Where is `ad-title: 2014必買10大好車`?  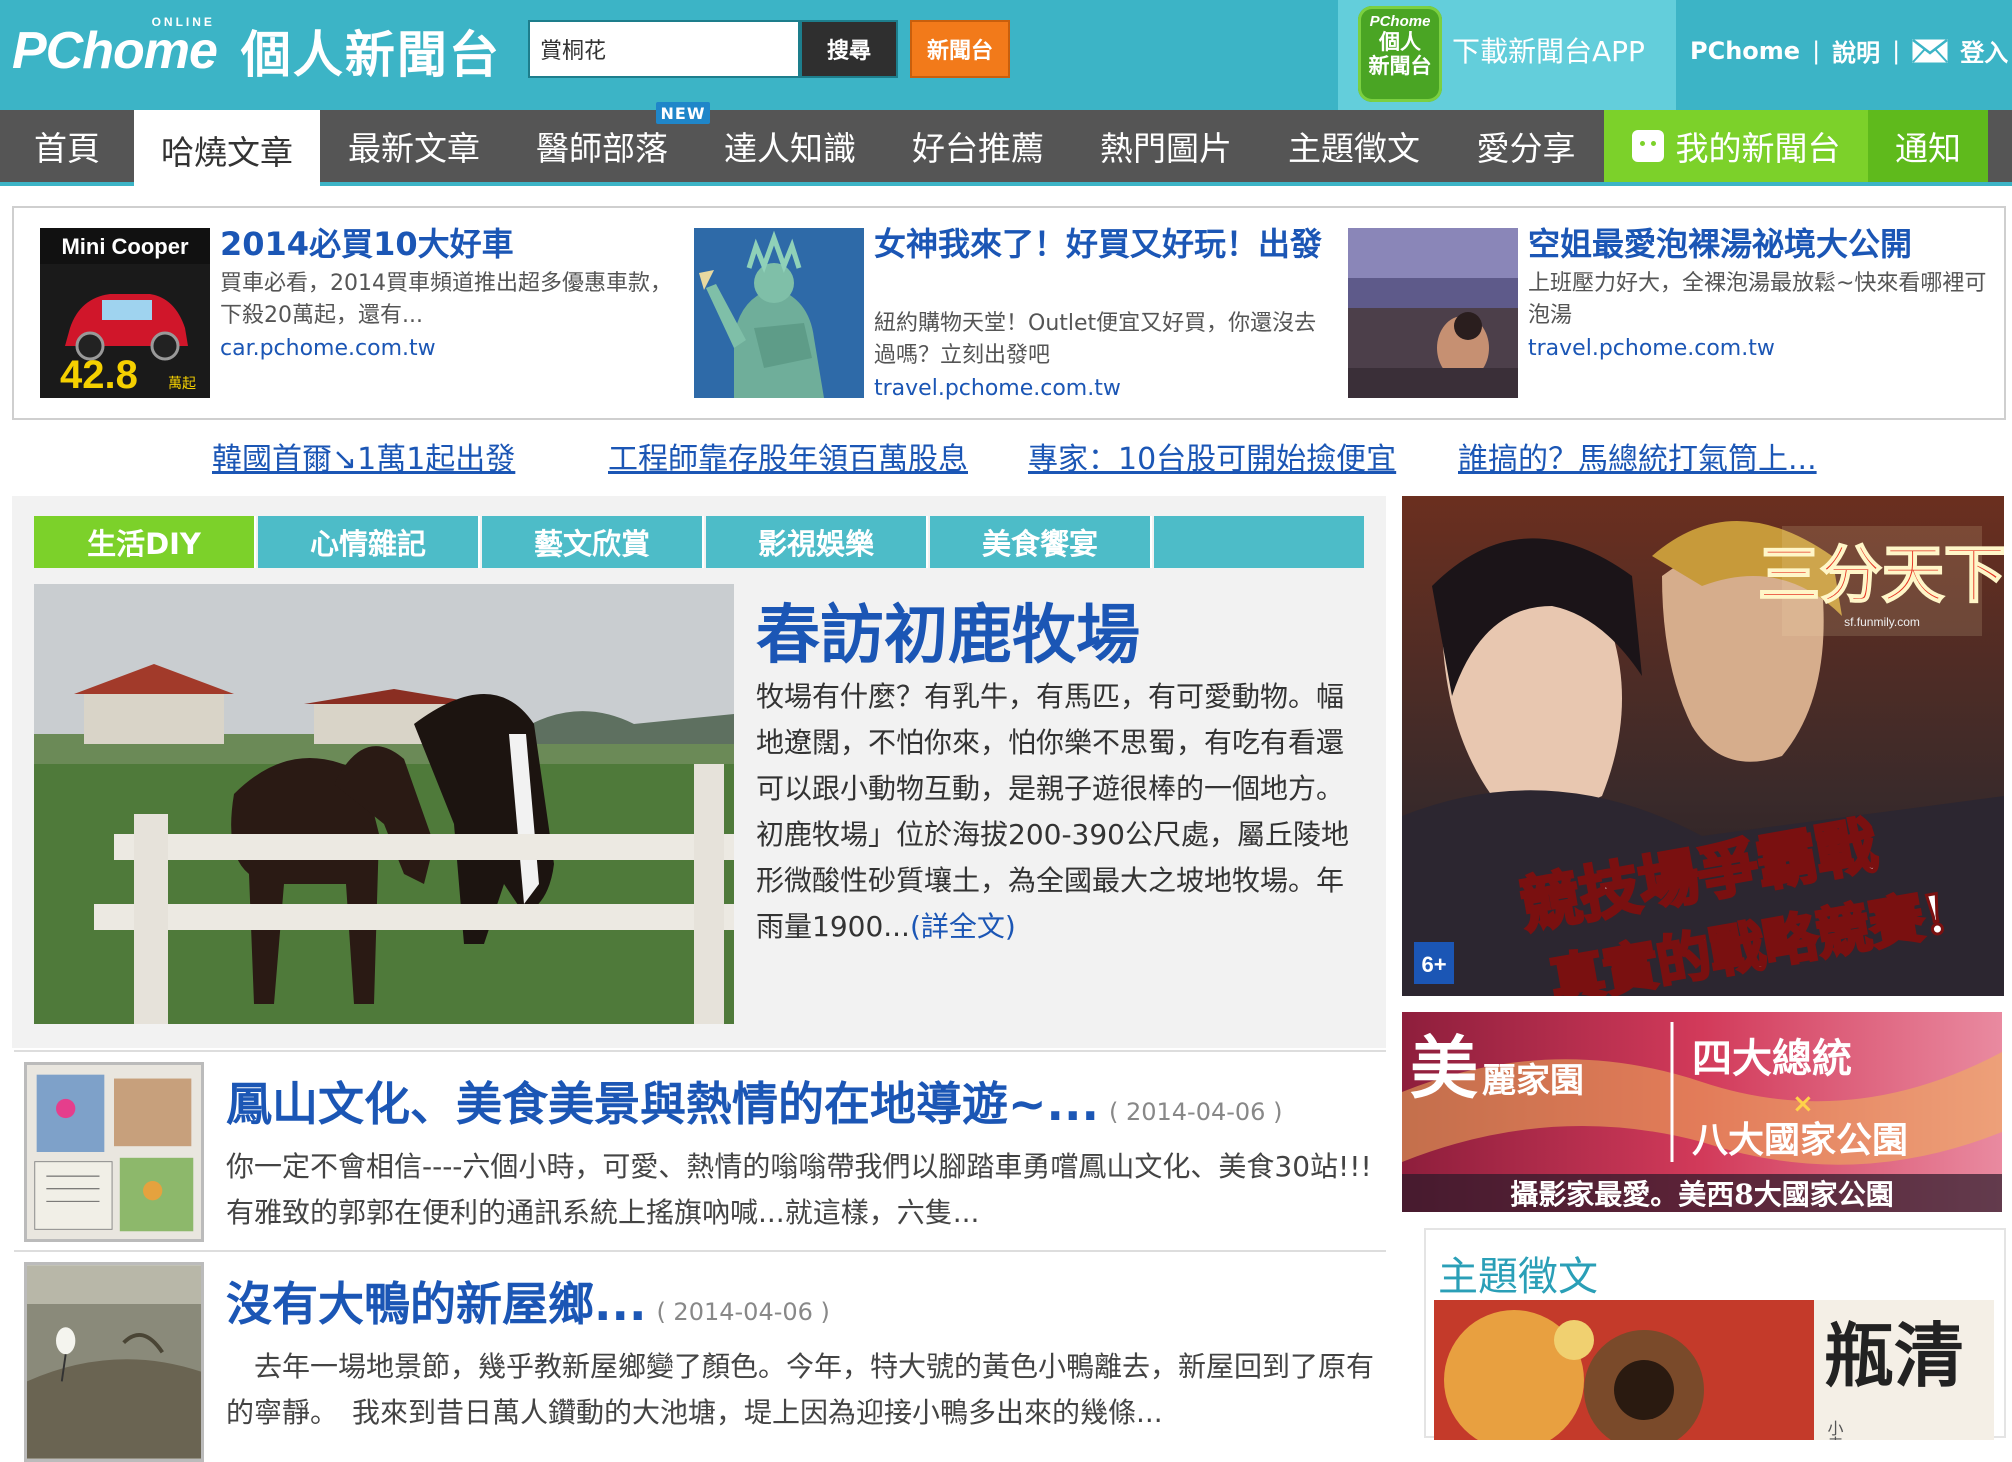
ad-title: 2014必買10大好車 is located at coordinates (367, 244).